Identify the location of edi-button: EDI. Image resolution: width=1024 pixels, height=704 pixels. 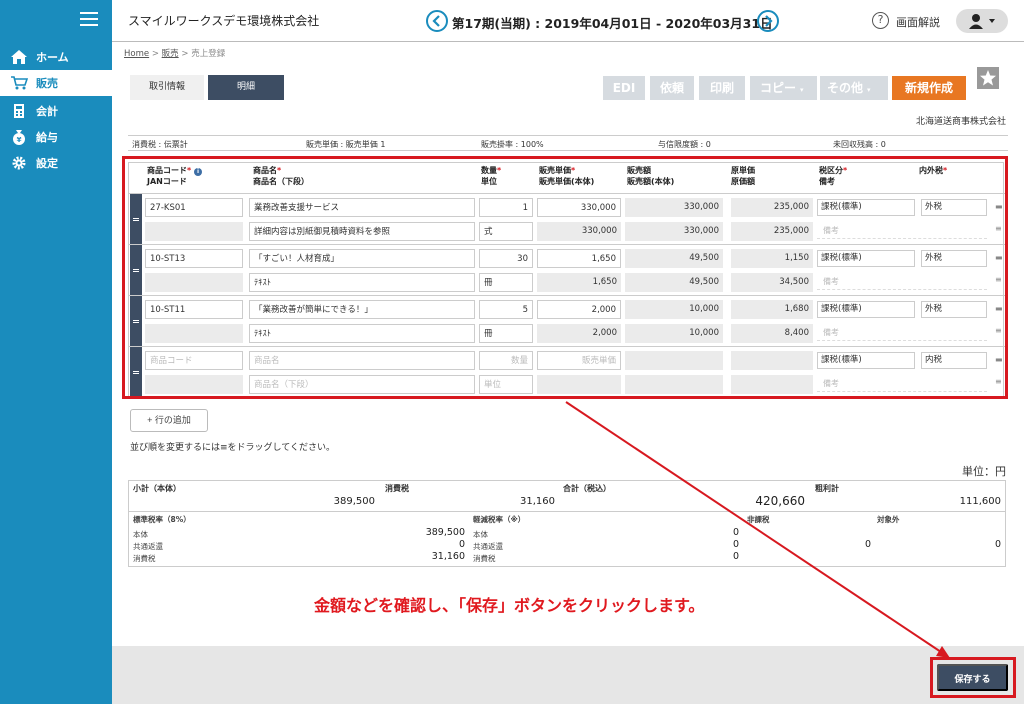
(624, 88).